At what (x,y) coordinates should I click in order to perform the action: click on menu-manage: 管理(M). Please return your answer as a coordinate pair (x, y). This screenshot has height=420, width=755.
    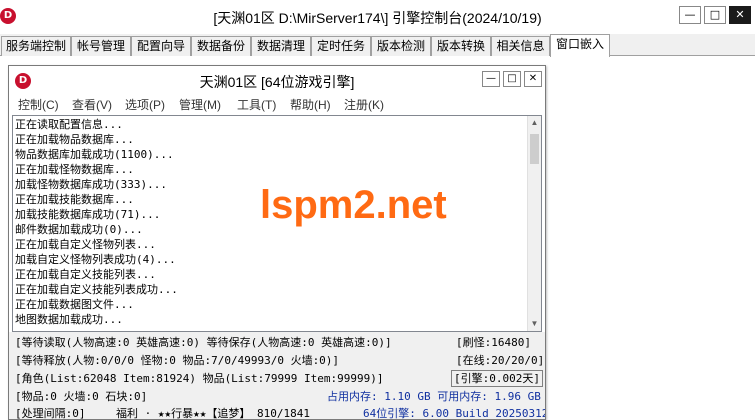
    Looking at the image, I should click on (200, 104).